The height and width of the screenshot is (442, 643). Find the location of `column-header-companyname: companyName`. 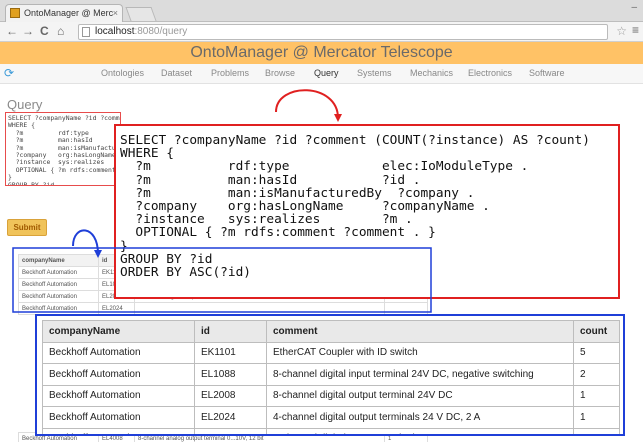

column-header-companyname: companyName is located at coordinates (118, 331).